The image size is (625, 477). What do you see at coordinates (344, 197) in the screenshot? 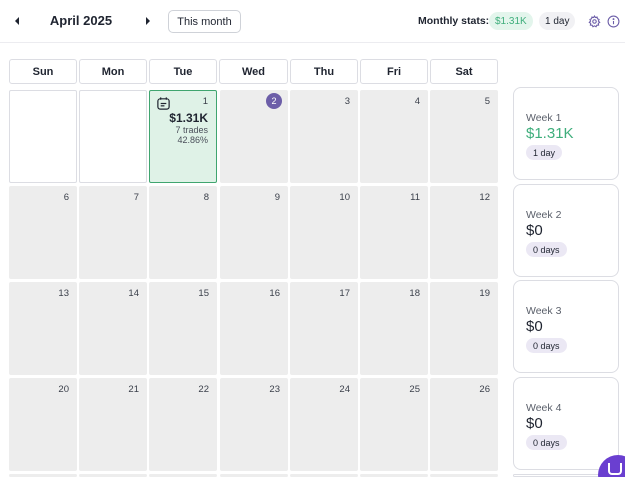
I see `day-number: 10` at bounding box center [344, 197].